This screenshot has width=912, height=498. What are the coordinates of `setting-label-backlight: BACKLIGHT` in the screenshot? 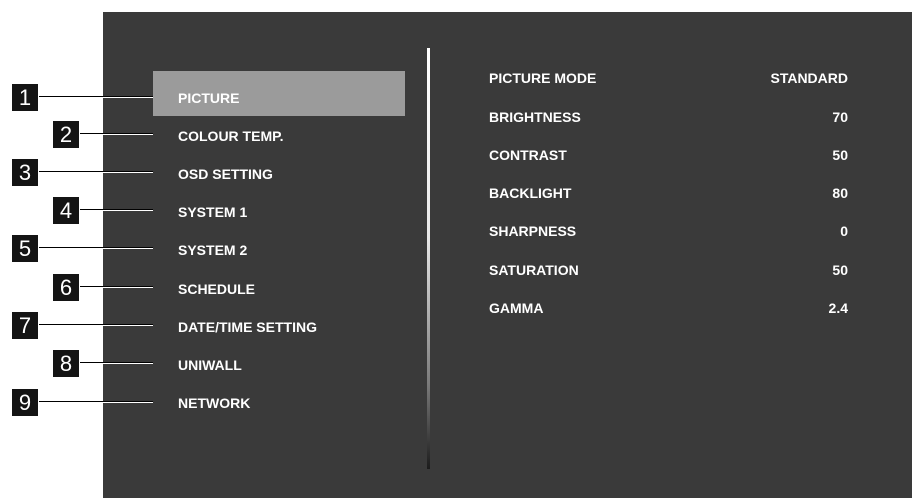 It's located at (530, 193).